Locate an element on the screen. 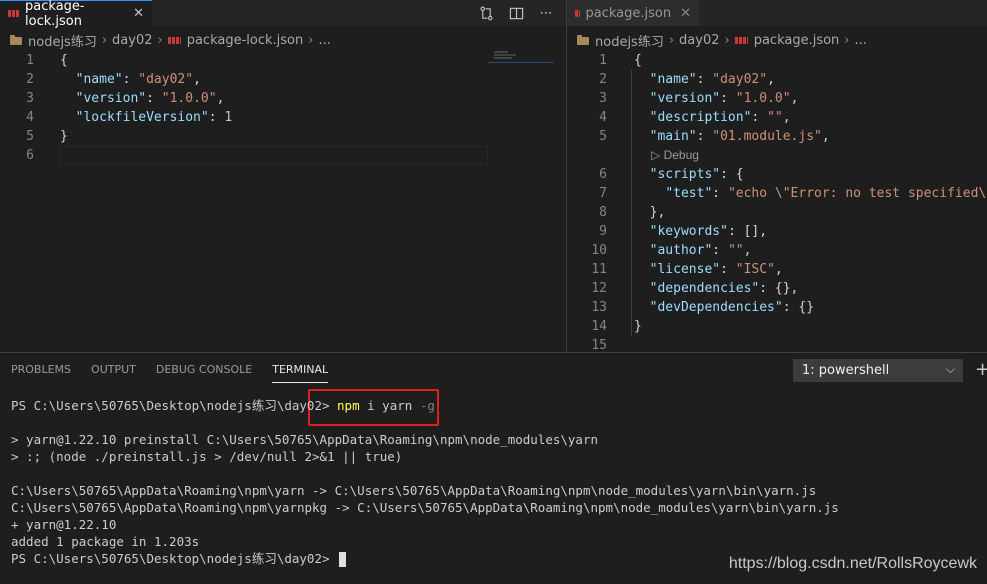 The width and height of the screenshot is (987, 584). code-line: 4 "lockfileVersion": 1 is located at coordinates (283, 117).